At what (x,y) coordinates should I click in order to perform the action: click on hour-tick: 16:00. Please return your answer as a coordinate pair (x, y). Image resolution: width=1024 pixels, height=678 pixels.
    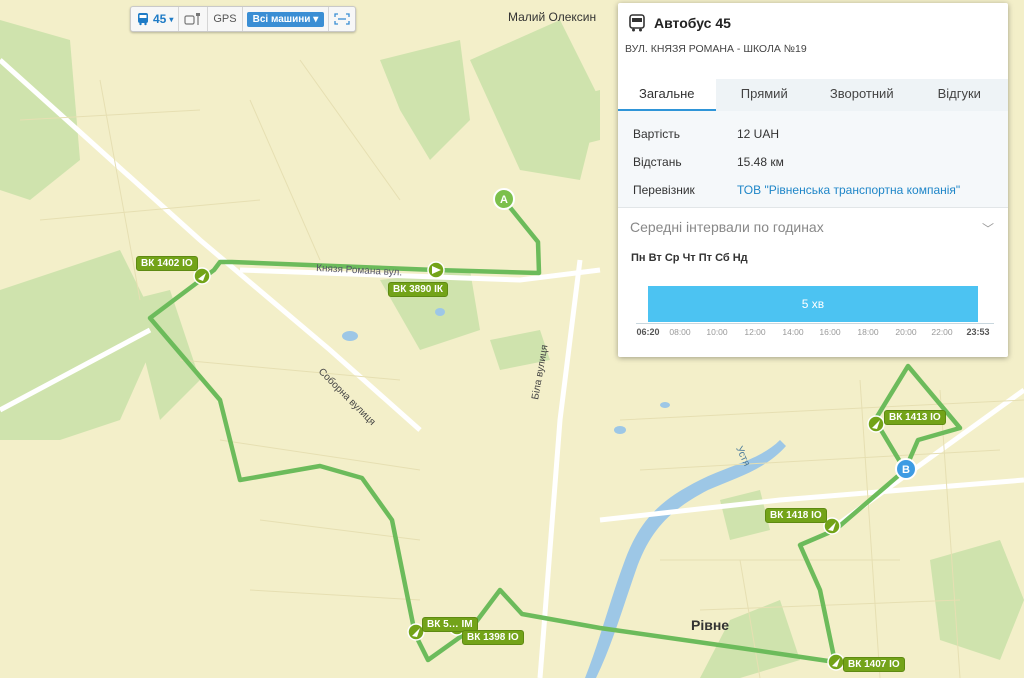
    Looking at the image, I should click on (830, 332).